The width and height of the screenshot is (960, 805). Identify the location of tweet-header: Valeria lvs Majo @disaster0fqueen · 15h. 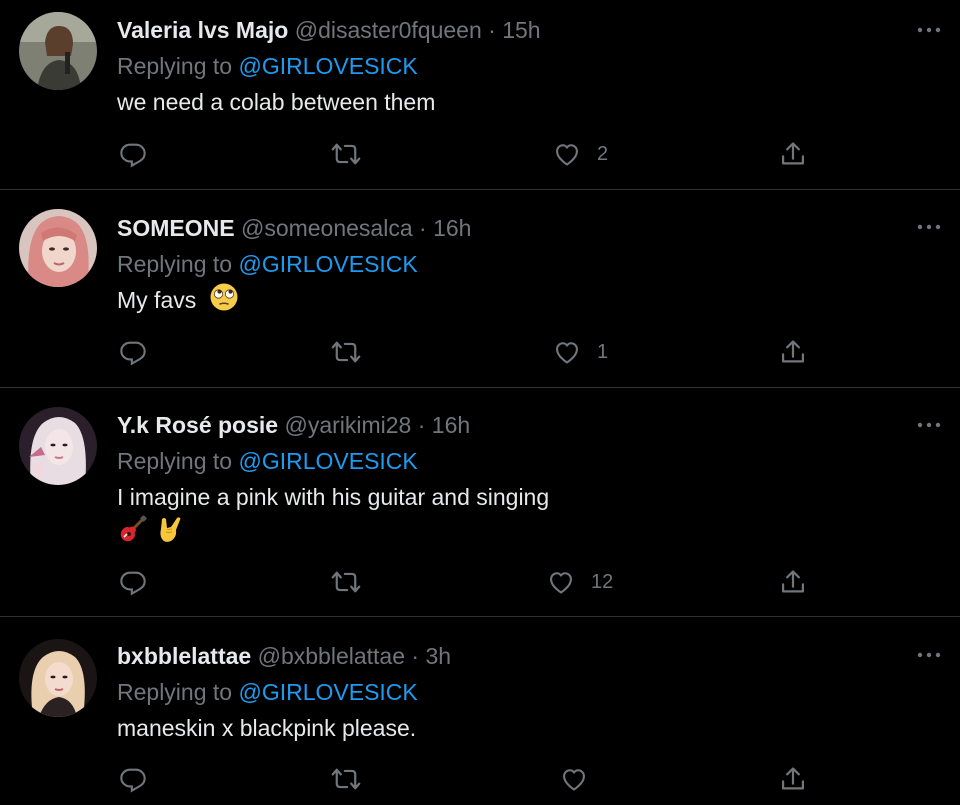
(329, 30).